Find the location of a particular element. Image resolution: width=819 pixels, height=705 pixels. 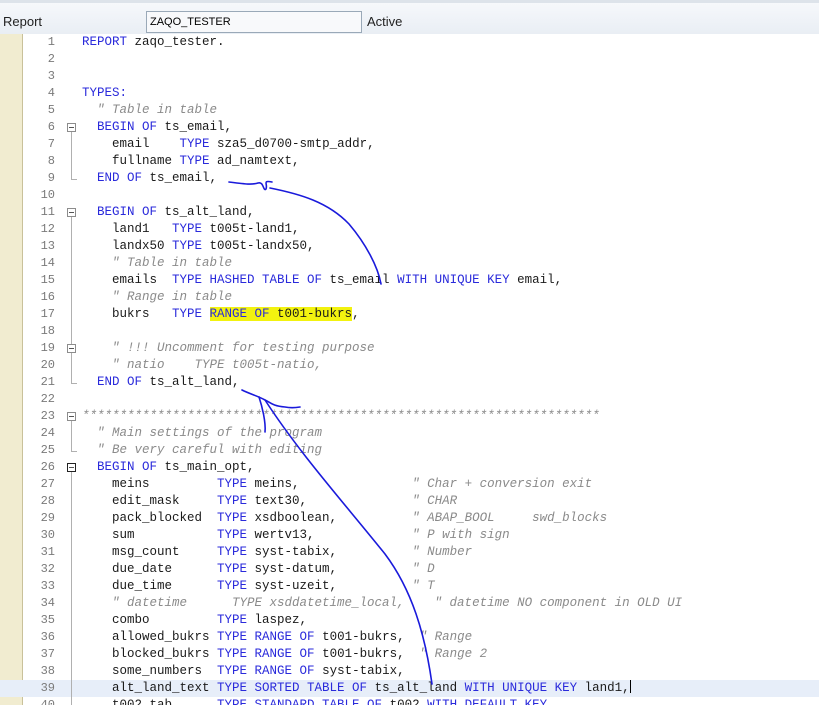

code-token: TYPE SORTED TABLE OF is located at coordinates (296, 688).